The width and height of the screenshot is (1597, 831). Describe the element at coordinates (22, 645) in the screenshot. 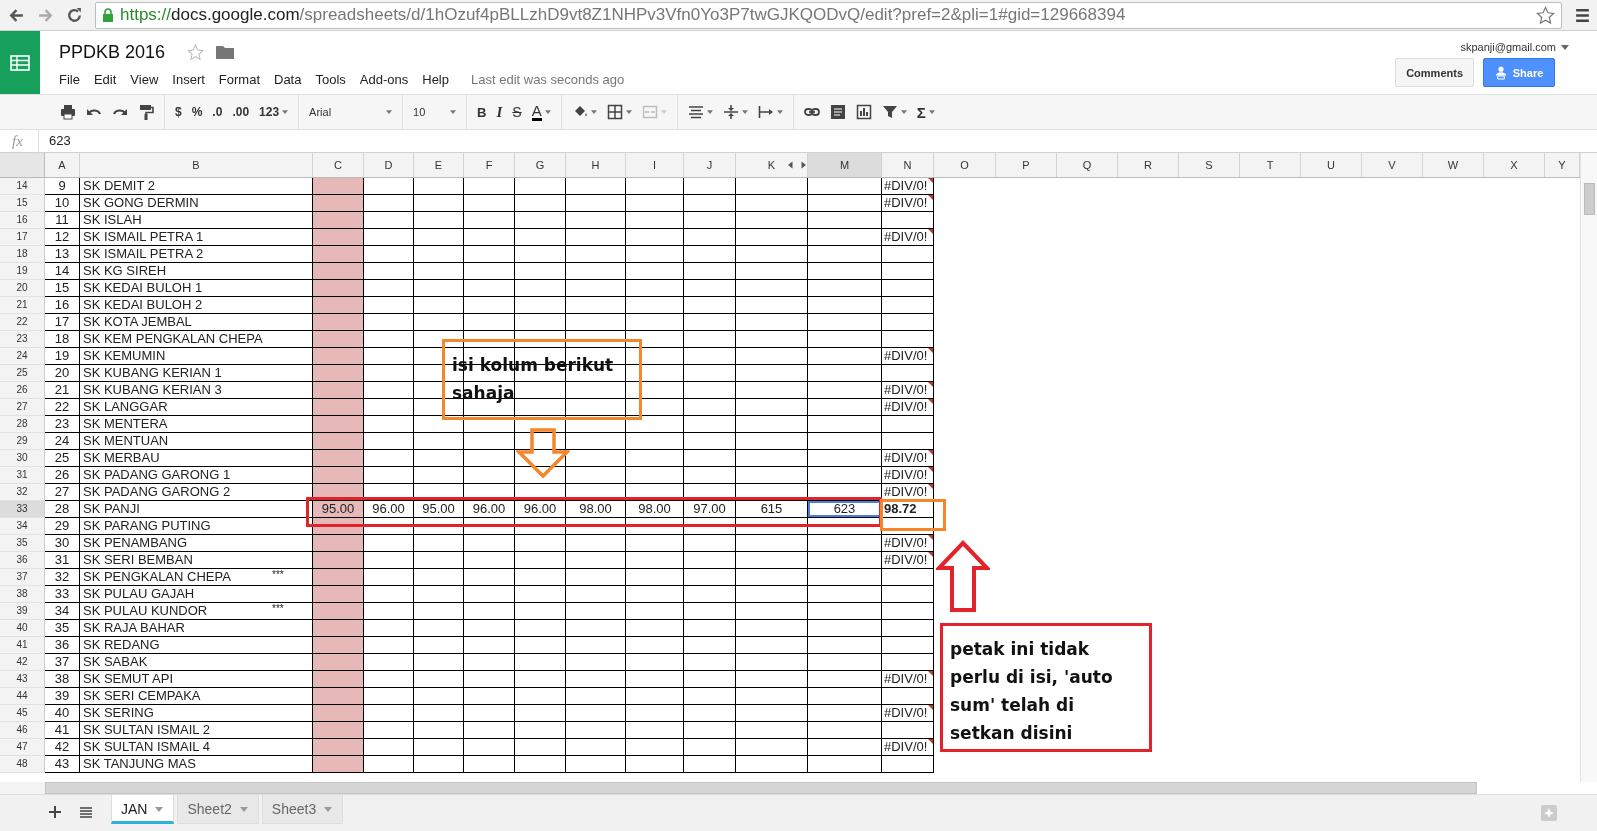

I see `row-number: 41` at that location.